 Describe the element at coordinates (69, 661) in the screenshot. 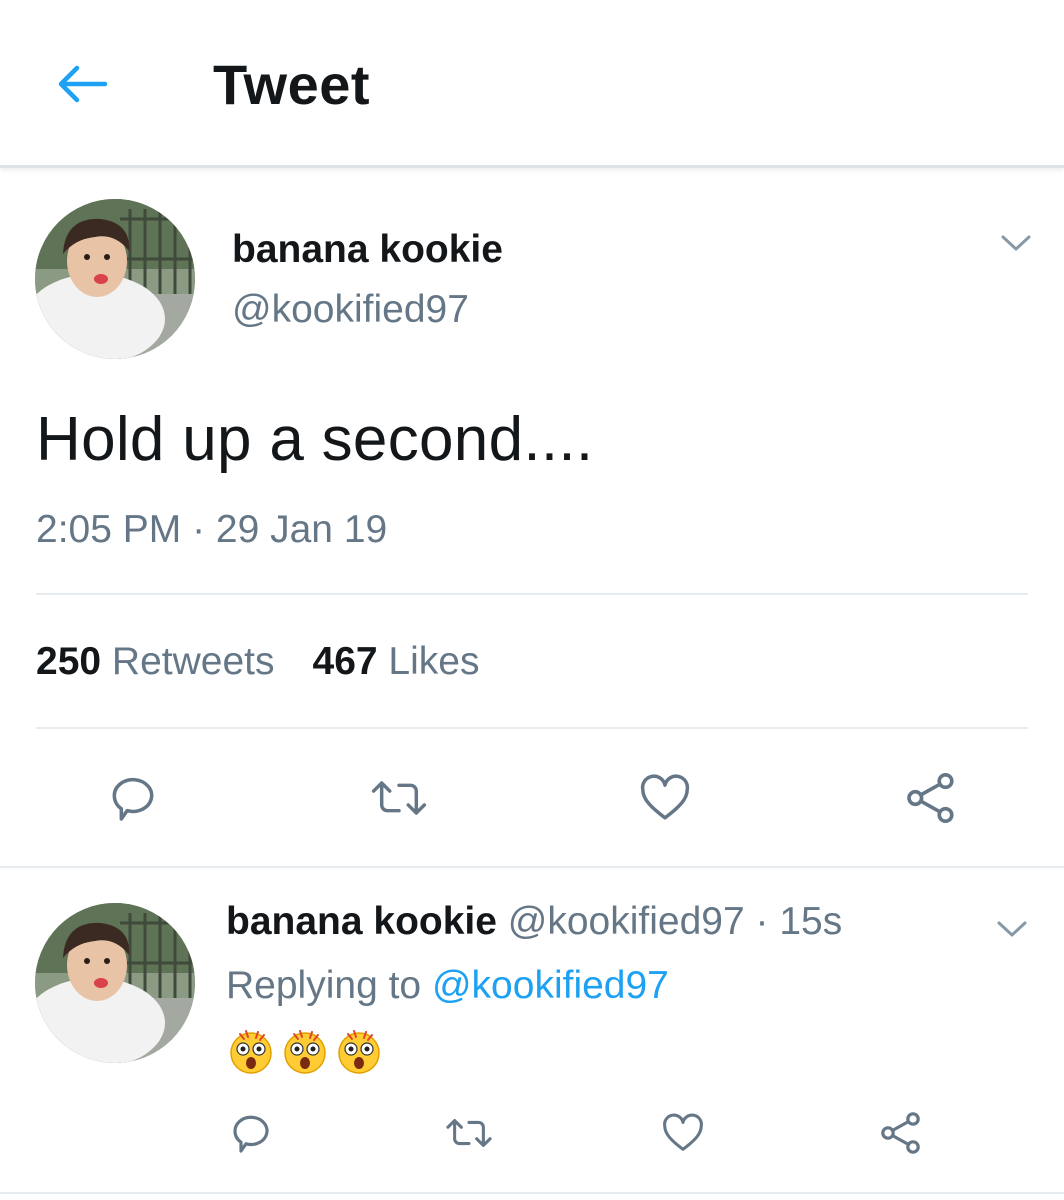

I see `retweets-count: 250` at that location.